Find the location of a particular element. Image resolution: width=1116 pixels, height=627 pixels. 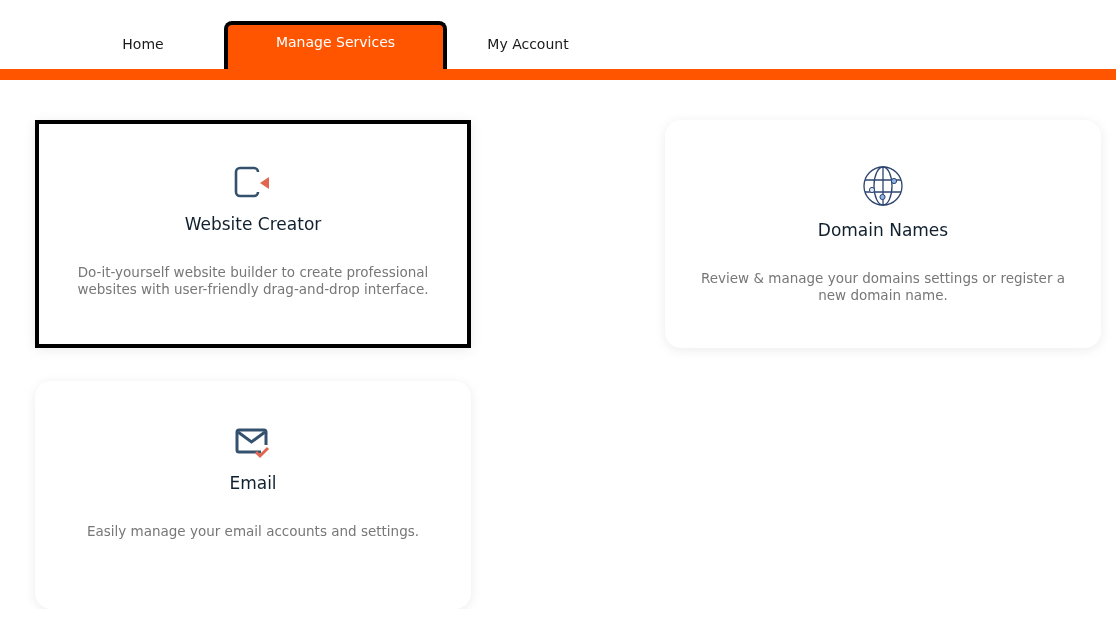

nav-tab: My Account is located at coordinates (528, 47).